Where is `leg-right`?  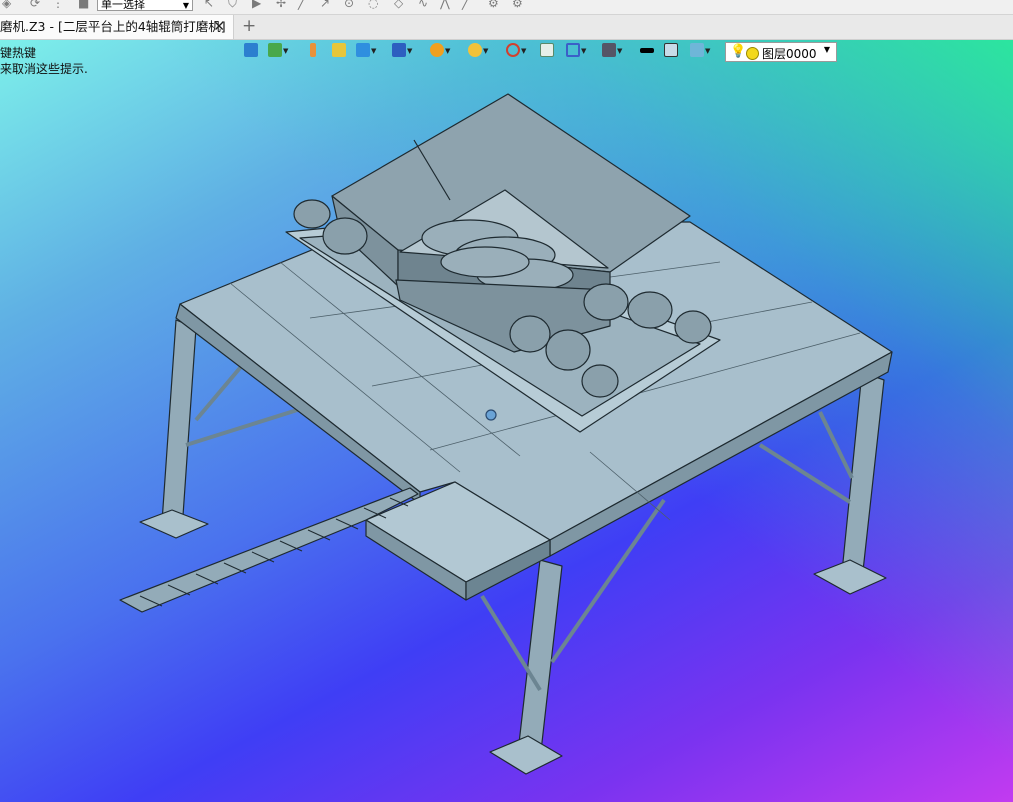
leg-right is located at coordinates (863, 476).